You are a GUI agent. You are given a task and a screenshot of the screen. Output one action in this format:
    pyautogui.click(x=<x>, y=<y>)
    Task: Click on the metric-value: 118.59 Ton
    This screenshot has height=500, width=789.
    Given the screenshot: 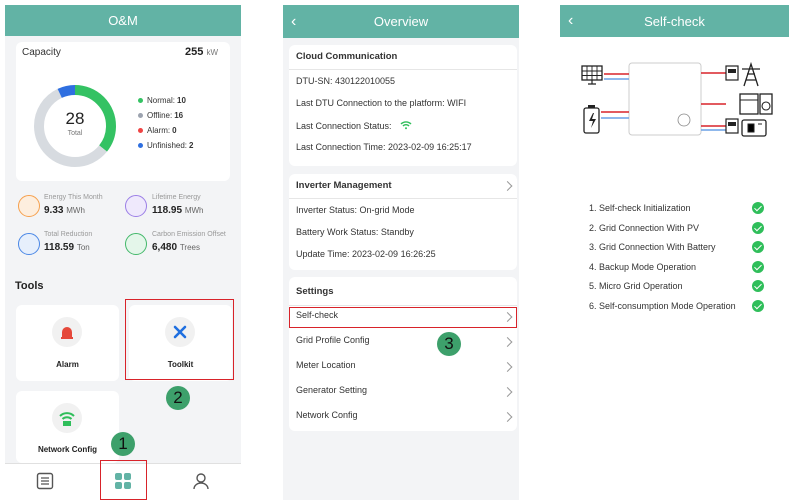 What is the action you would take?
    pyautogui.click(x=67, y=247)
    